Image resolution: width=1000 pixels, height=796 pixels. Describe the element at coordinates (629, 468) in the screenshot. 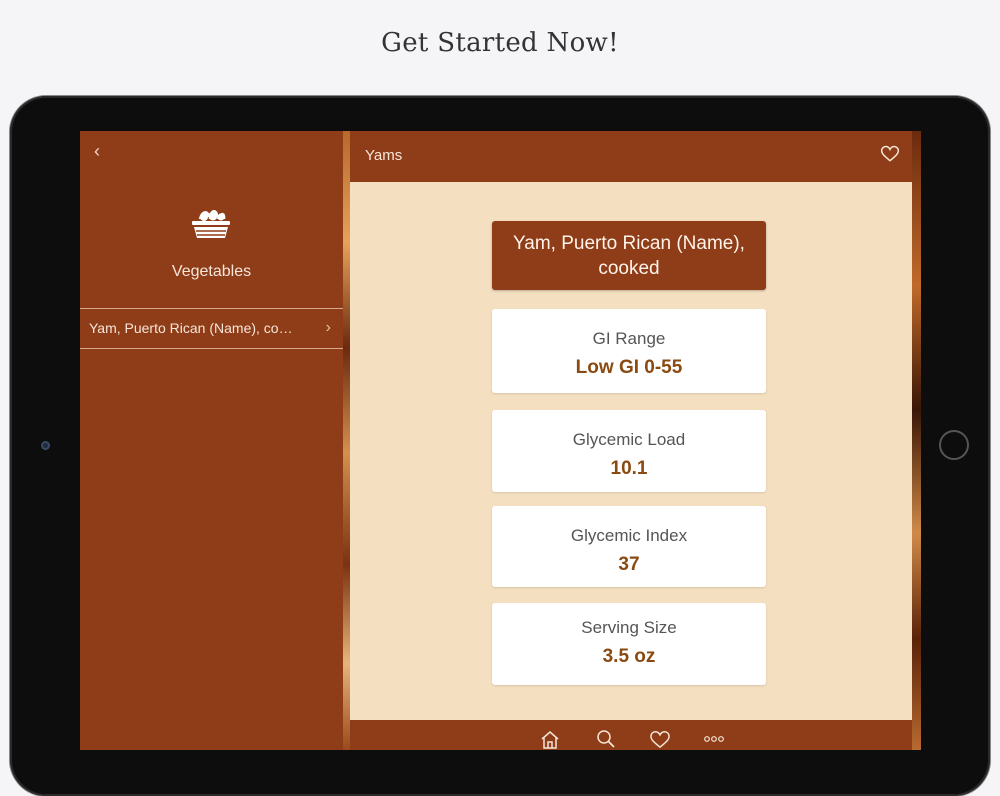

I see `card-value: 10.1` at that location.